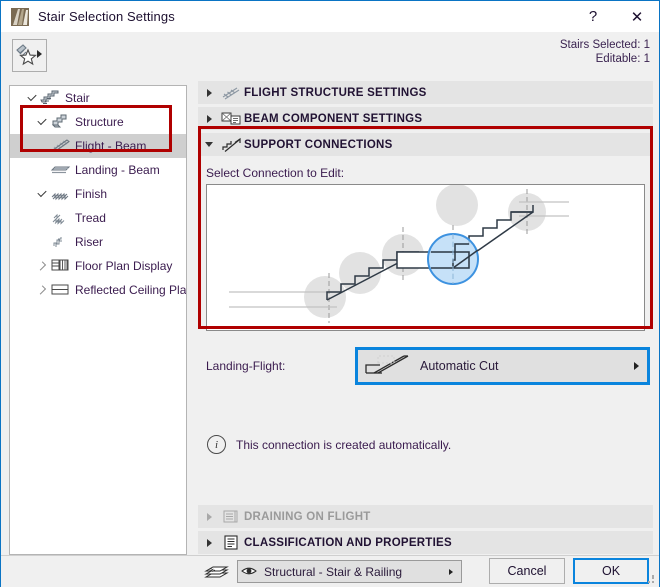 The width and height of the screenshot is (660, 587). Describe the element at coordinates (89, 242) in the screenshot. I see `sidebar-item-label: Riser` at that location.